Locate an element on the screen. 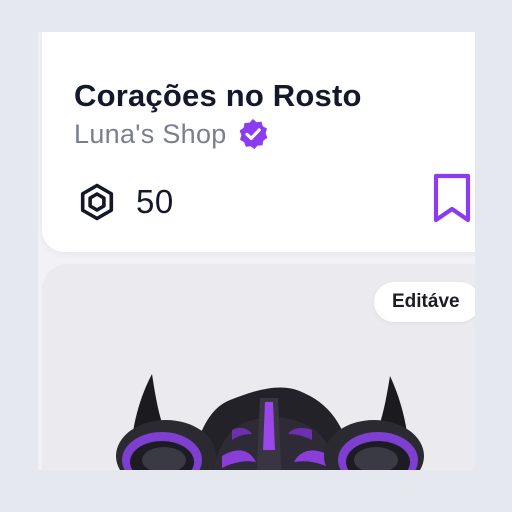 This screenshot has height=512, width=512. item-title: Corações no Rosto is located at coordinates (218, 95).